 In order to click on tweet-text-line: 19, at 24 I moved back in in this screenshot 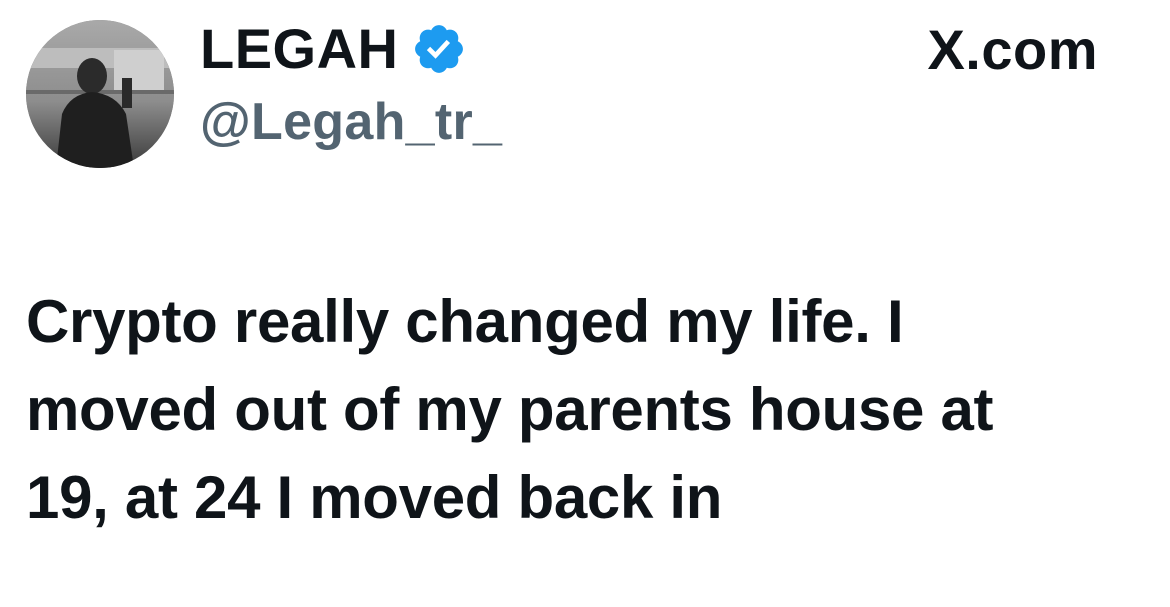, I will do `click(374, 497)`.